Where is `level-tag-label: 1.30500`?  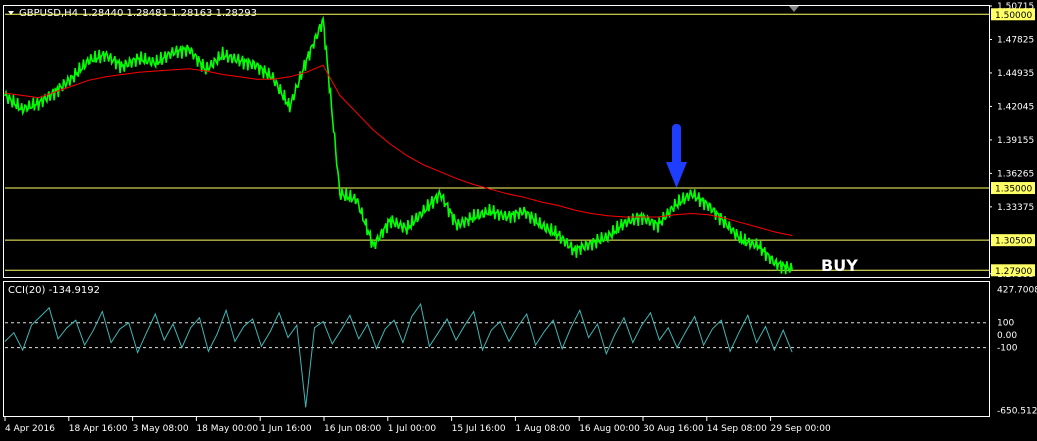
level-tag-label: 1.30500 is located at coordinates (1013, 242).